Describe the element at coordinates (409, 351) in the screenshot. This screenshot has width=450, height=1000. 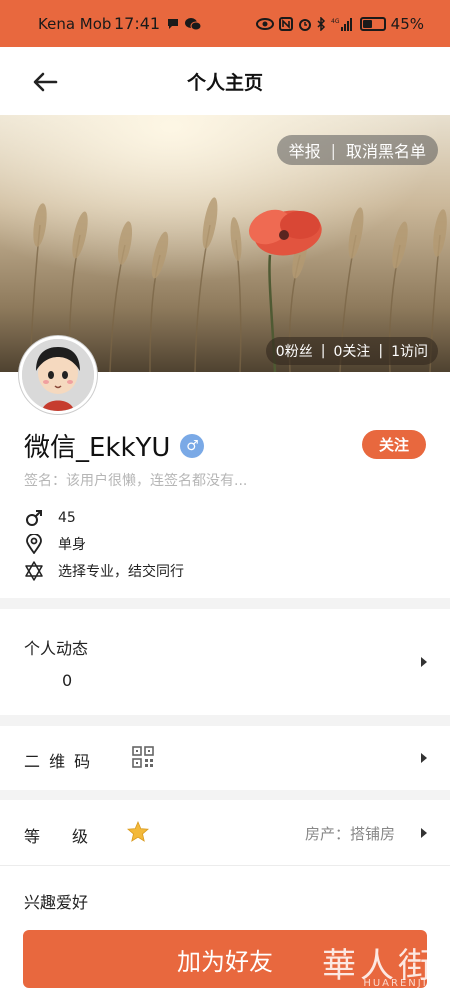
I see `visits-count: 1访问` at that location.